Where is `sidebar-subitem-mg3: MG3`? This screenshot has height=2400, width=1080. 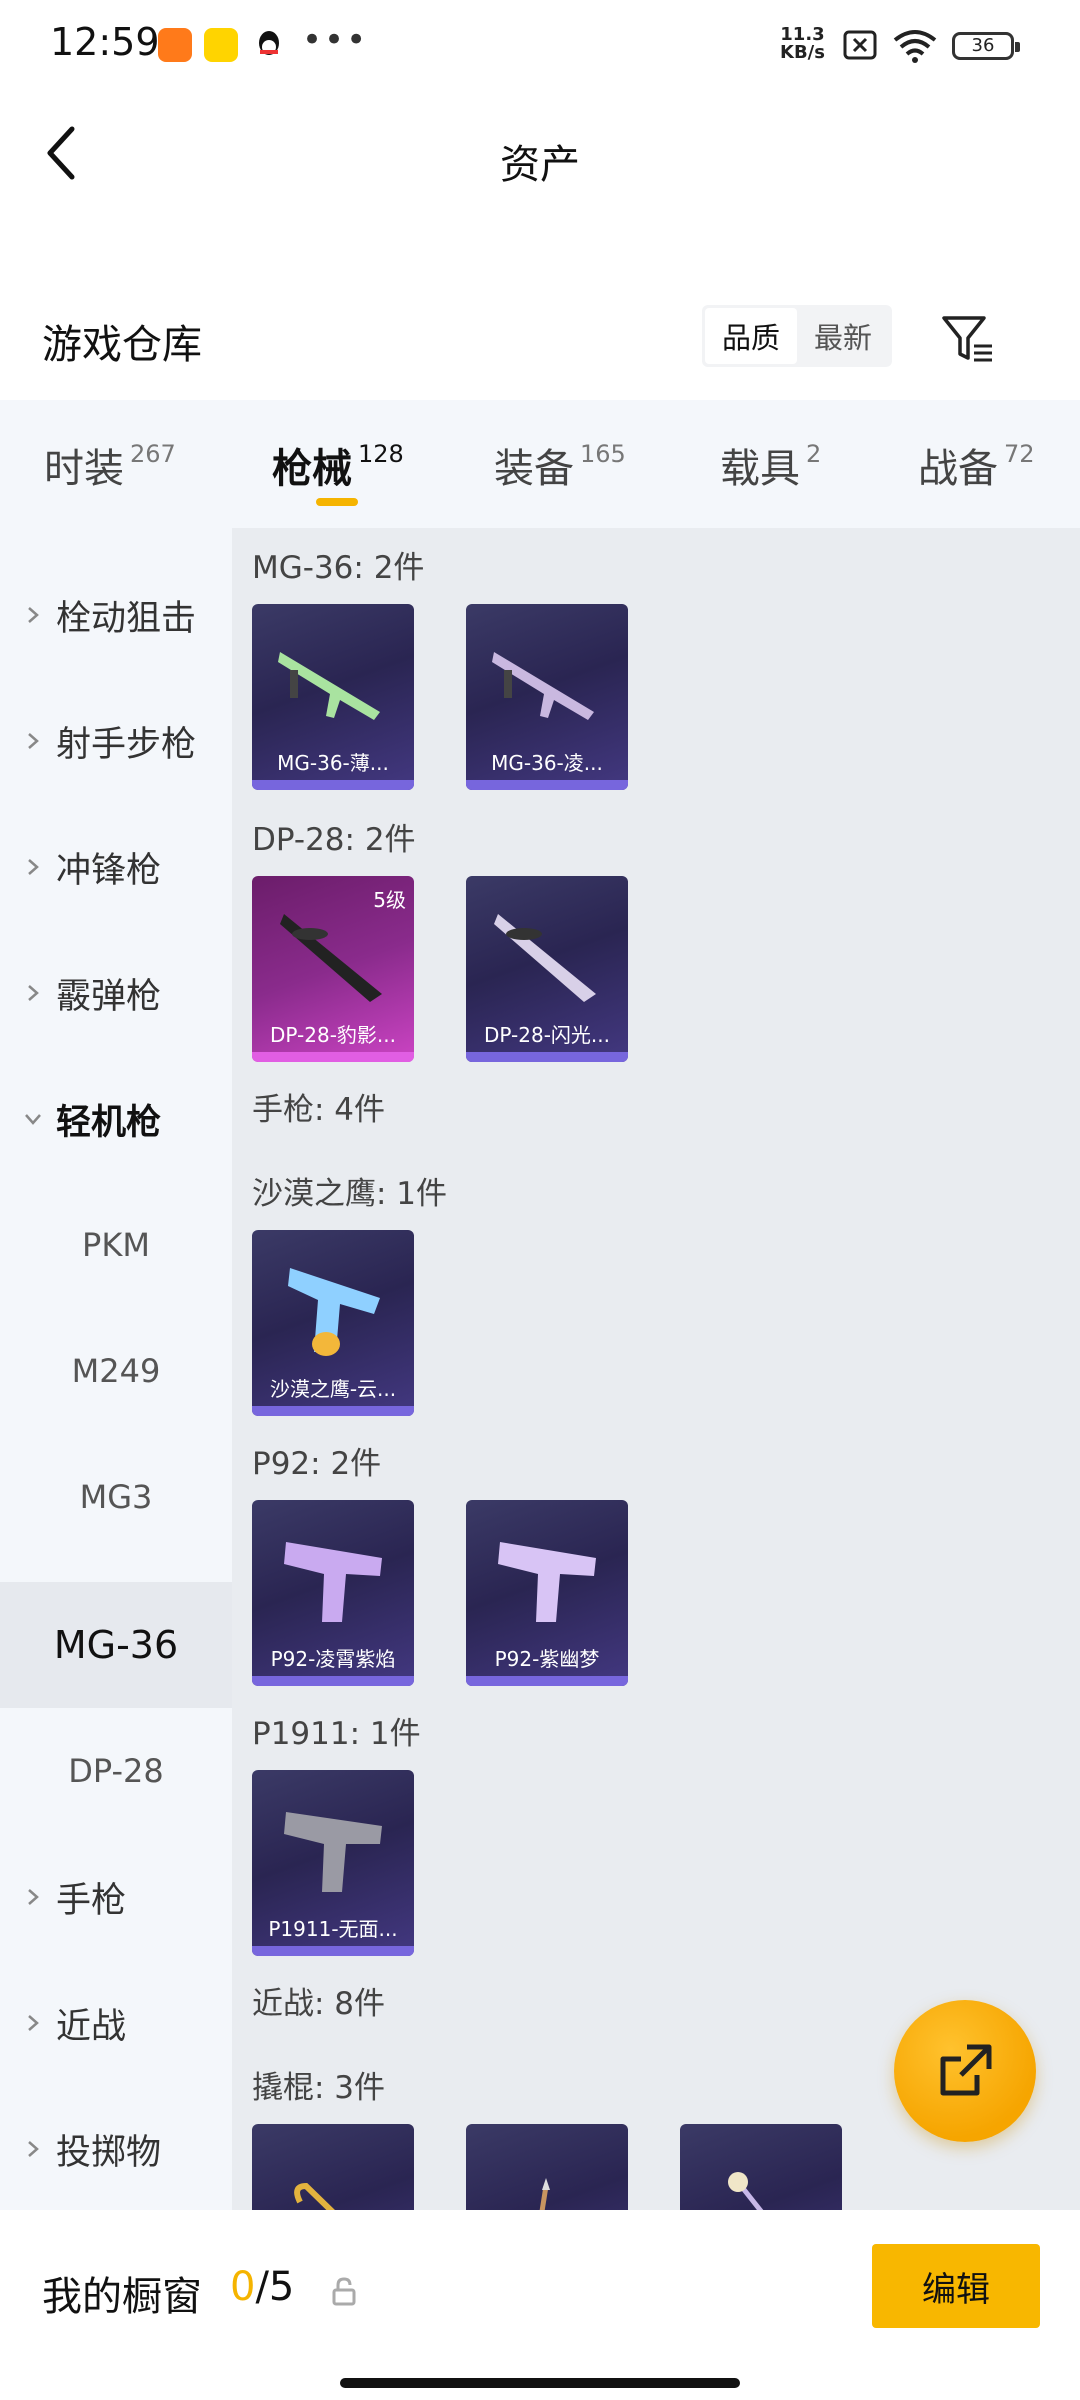 sidebar-subitem-mg3: MG3 is located at coordinates (116, 1497).